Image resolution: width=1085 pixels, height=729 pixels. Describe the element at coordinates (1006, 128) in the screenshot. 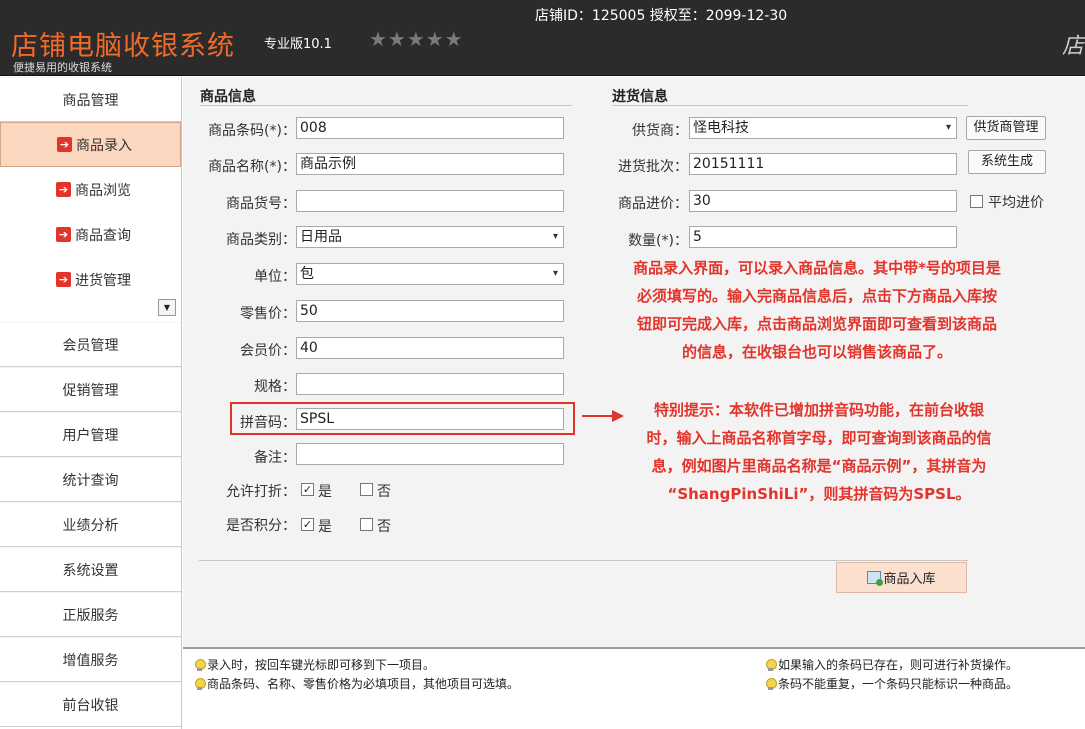

I see `supplier-management-button: 供货商管理` at that location.